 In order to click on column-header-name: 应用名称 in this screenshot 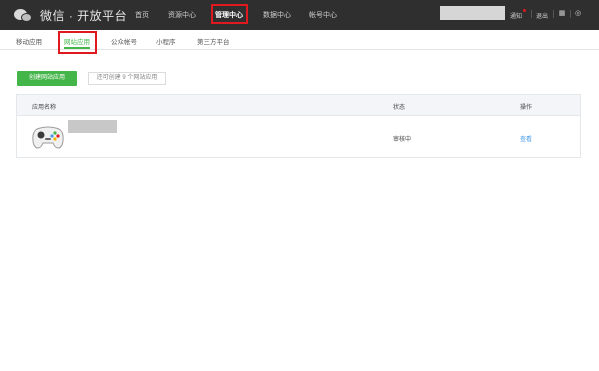, I will do `click(44, 108)`.